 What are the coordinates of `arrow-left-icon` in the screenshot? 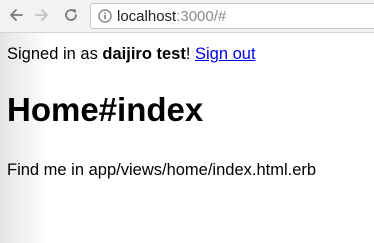 It's located at (16, 15).